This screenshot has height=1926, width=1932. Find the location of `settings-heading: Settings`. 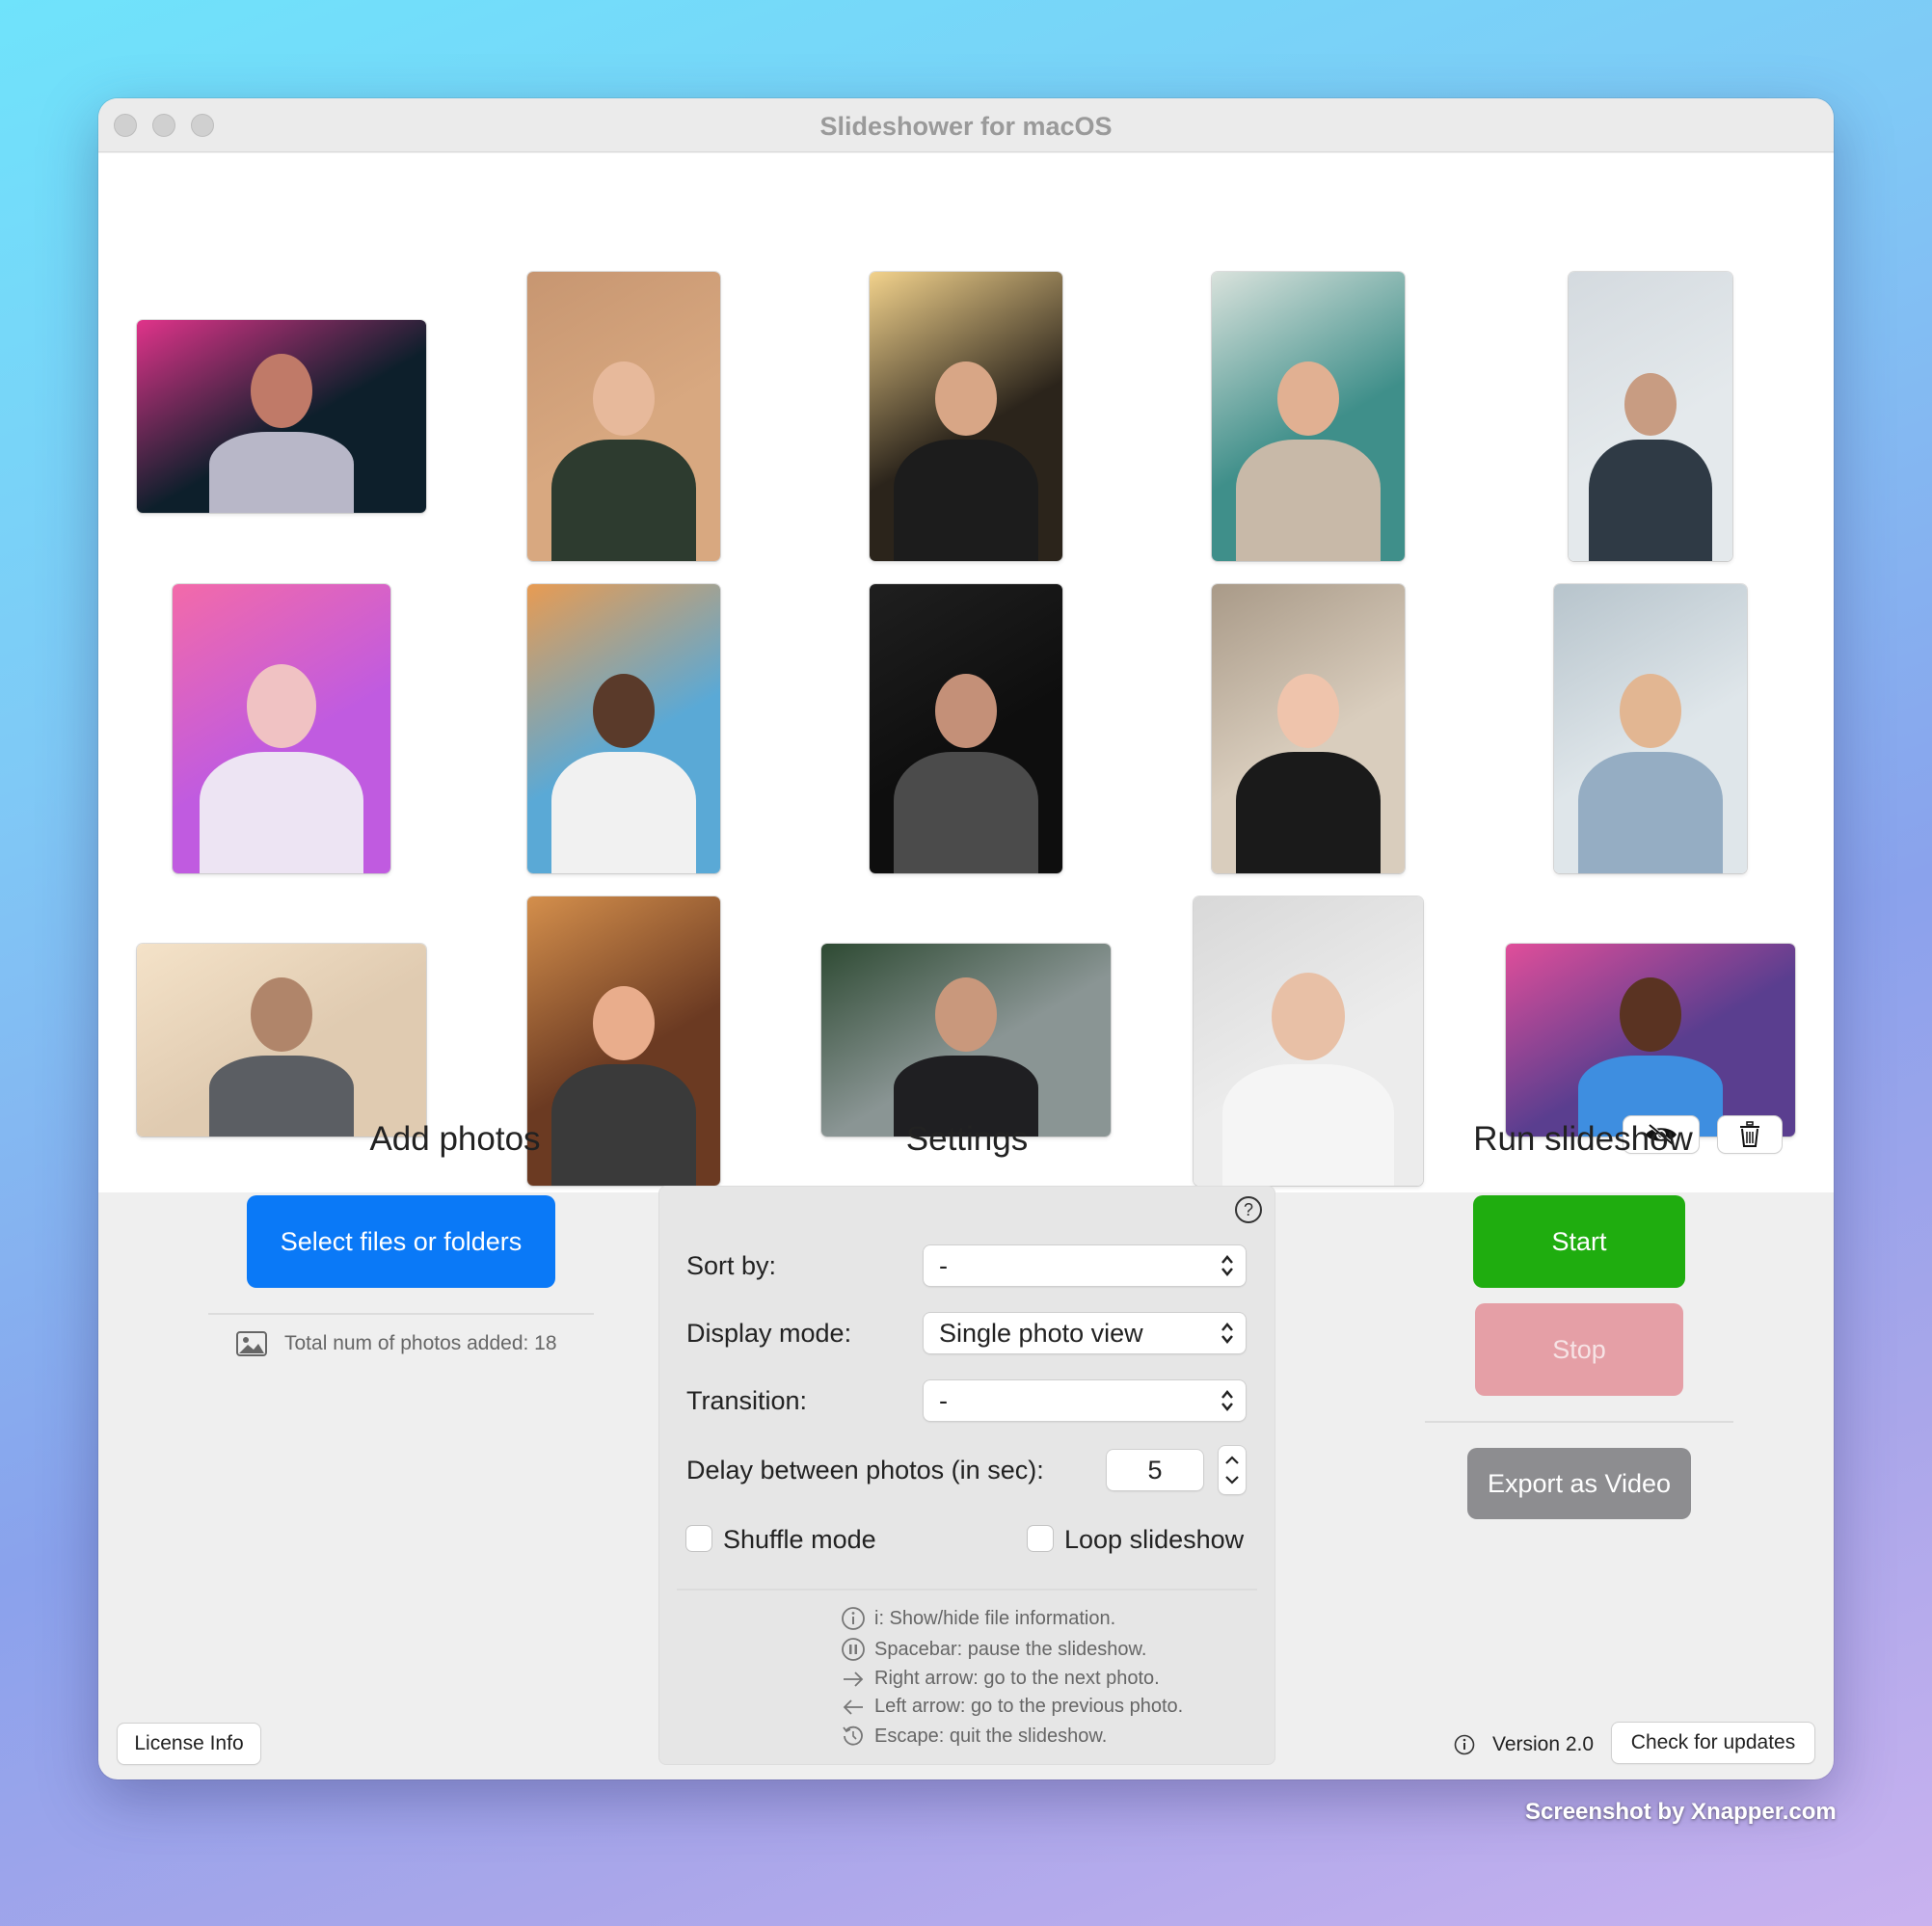

settings-heading: Settings is located at coordinates (967, 1139).